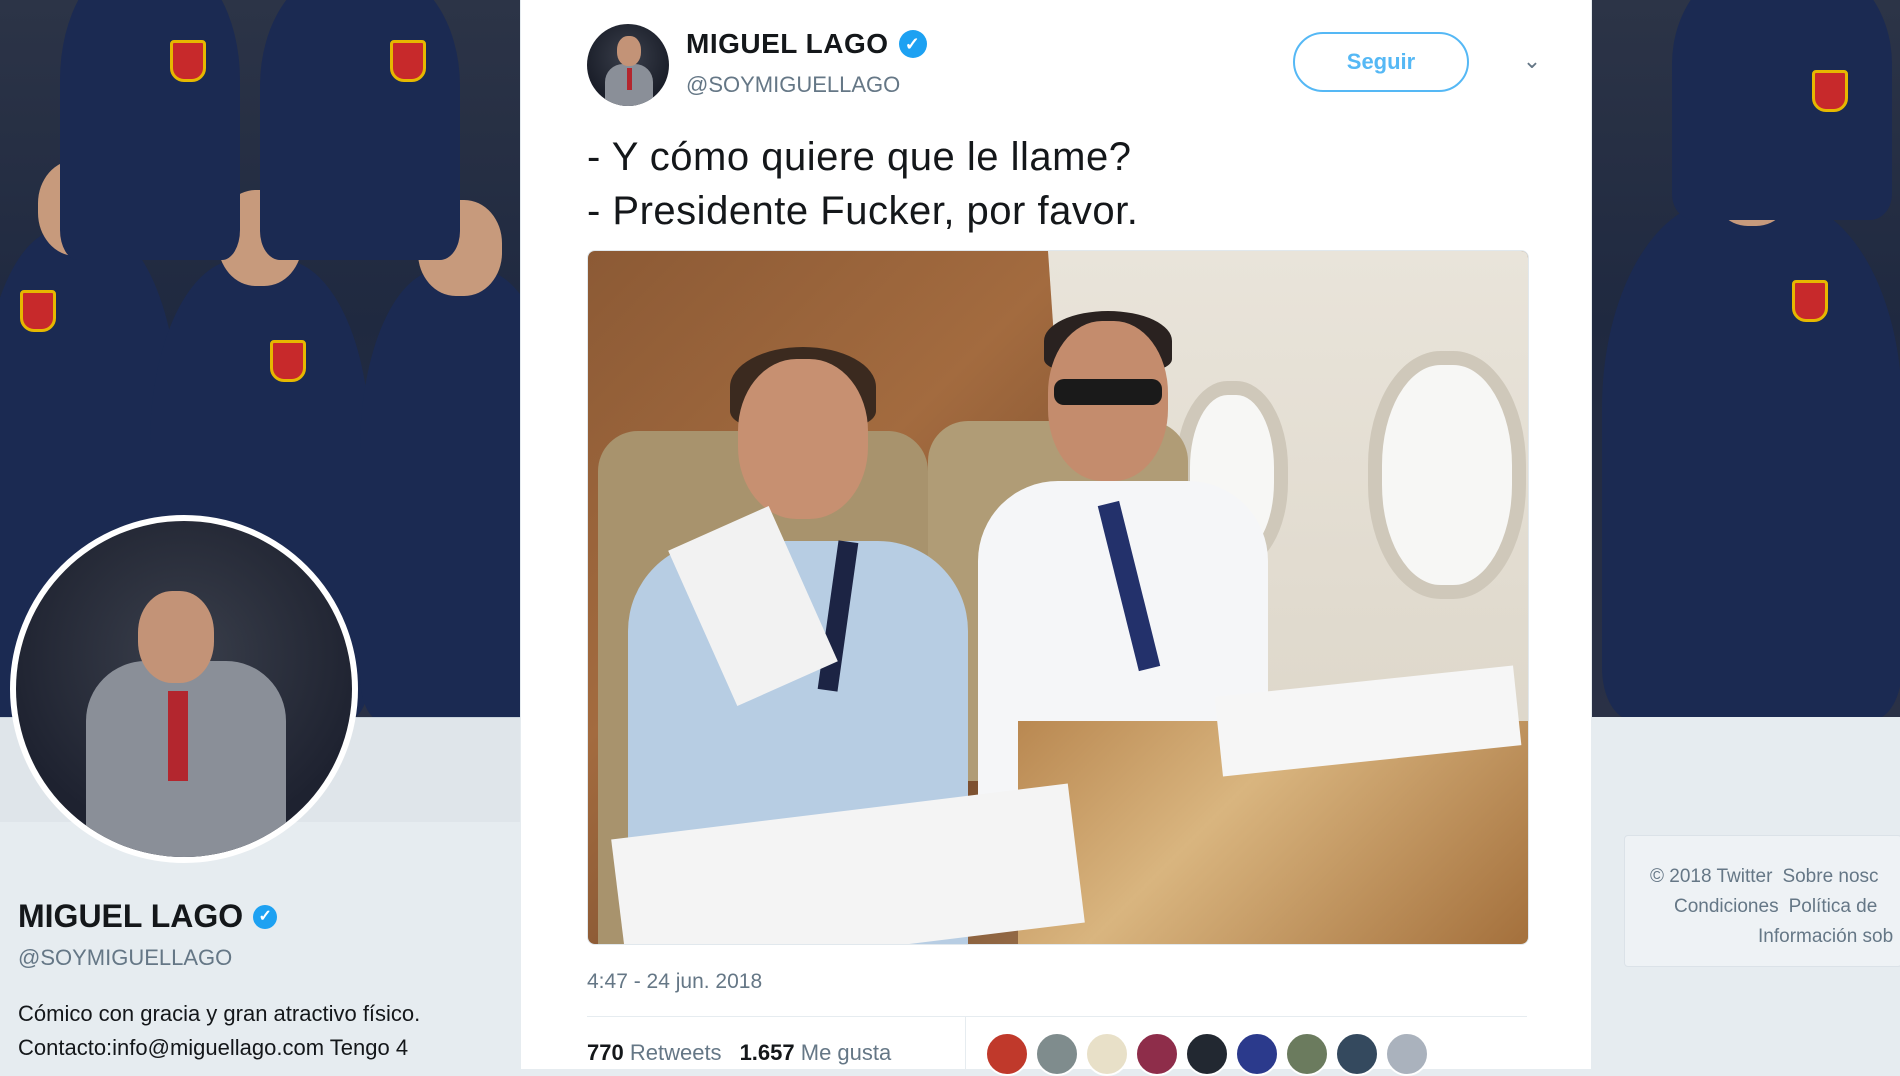 The image size is (1900, 1076). I want to click on tweet-stats: 770 Retweets 1.657 Me gusta, so click(739, 1053).